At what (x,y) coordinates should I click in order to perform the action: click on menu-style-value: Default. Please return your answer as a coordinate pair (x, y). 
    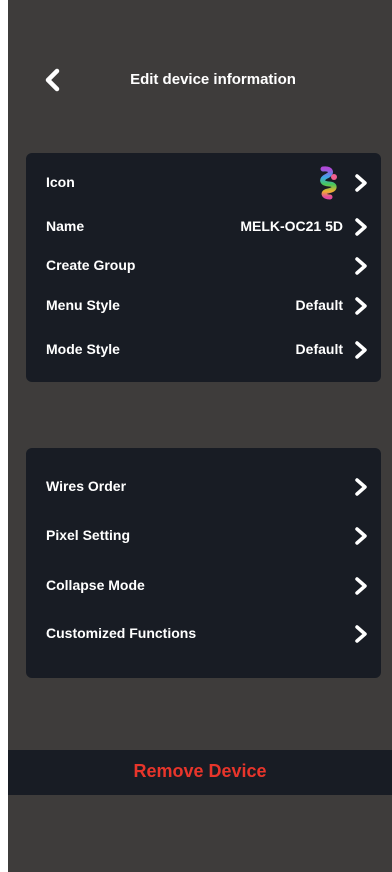
    Looking at the image, I should click on (319, 305).